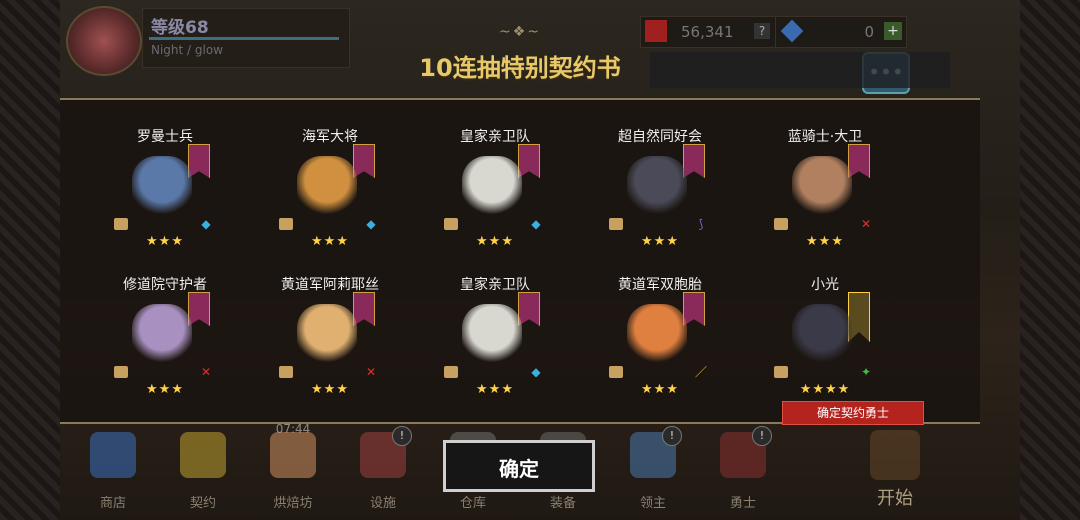 This screenshot has height=520, width=1080. I want to click on start-button: 开始, so click(895, 471).